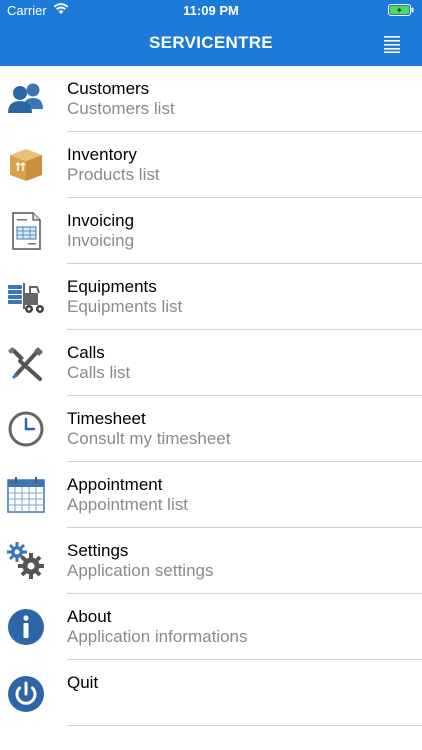 This screenshot has height=750, width=422. I want to click on menu-item-subtitle: Calls list, so click(99, 372).